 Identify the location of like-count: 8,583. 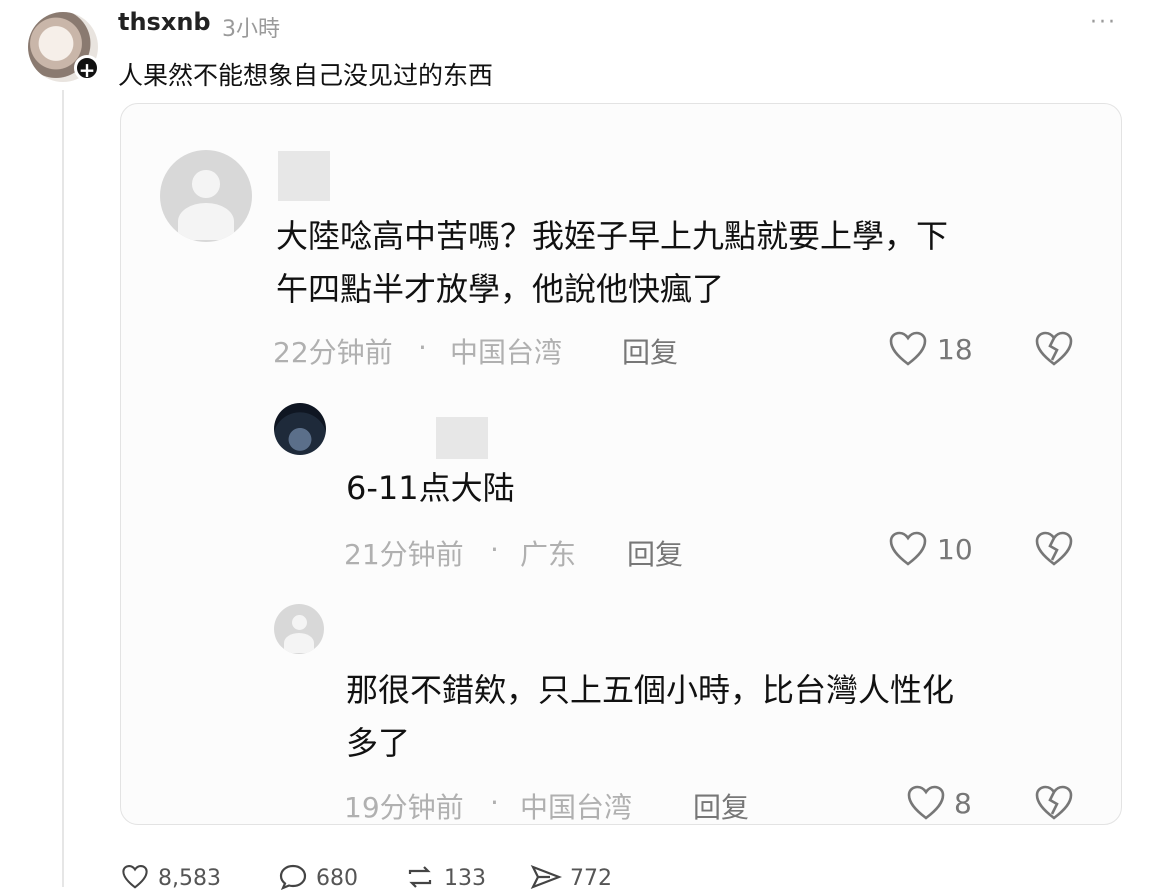
(189, 878).